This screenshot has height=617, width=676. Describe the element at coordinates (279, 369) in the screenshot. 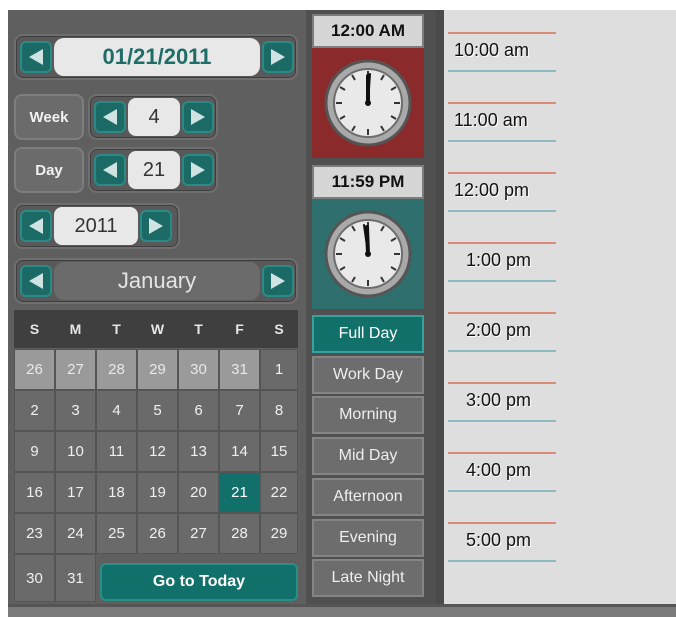

I see `calendar-day: 1` at that location.